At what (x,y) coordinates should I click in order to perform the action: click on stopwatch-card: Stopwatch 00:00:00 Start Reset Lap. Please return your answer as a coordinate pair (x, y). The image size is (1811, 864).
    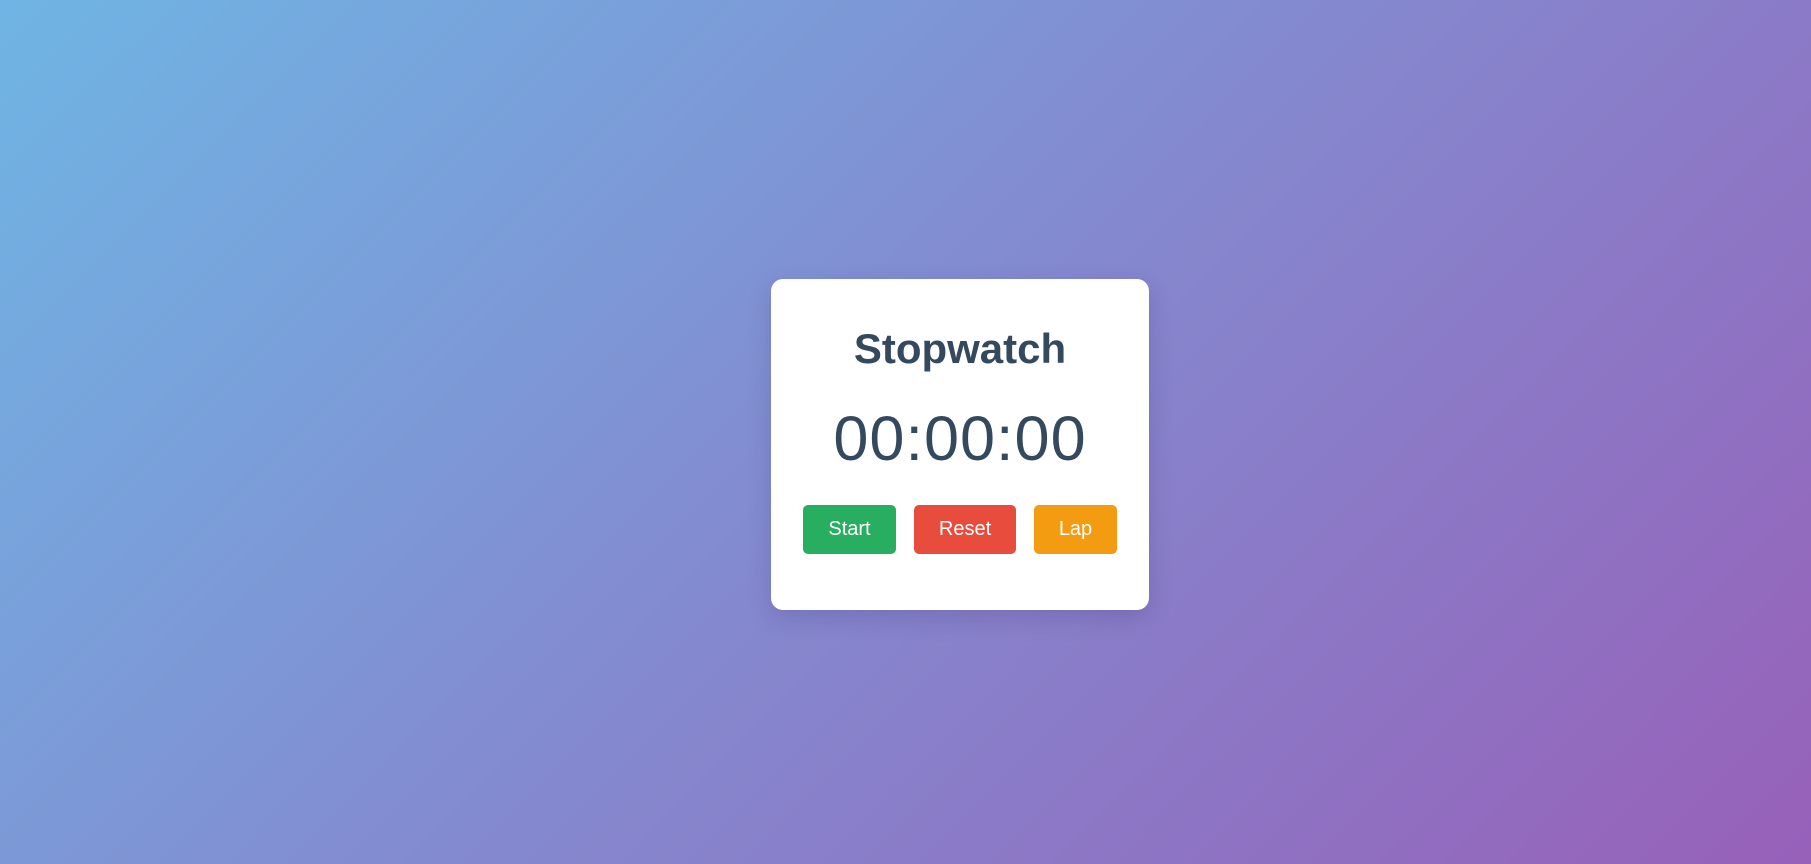
    Looking at the image, I should click on (960, 444).